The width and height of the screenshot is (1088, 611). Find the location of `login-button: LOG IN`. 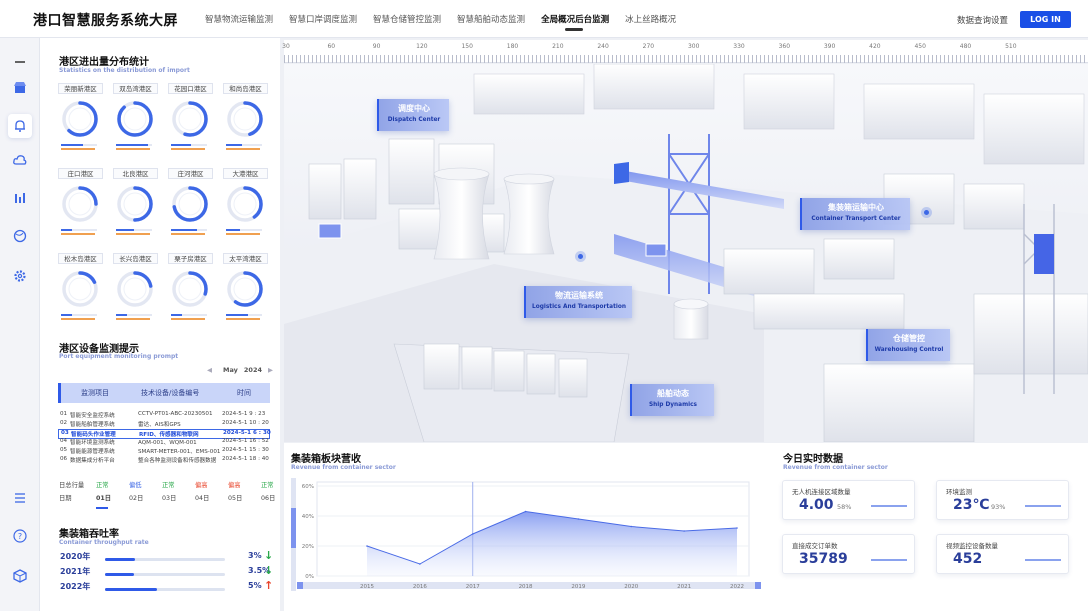

login-button: LOG IN is located at coordinates (1045, 19).